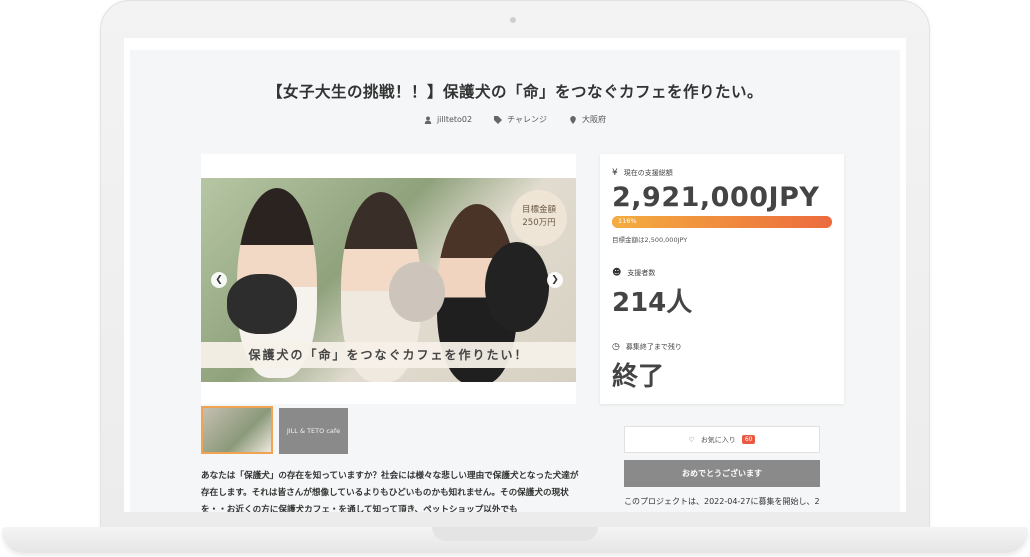 The height and width of the screenshot is (557, 1030). I want to click on goal-badge-label: 目標金額, so click(538, 210).